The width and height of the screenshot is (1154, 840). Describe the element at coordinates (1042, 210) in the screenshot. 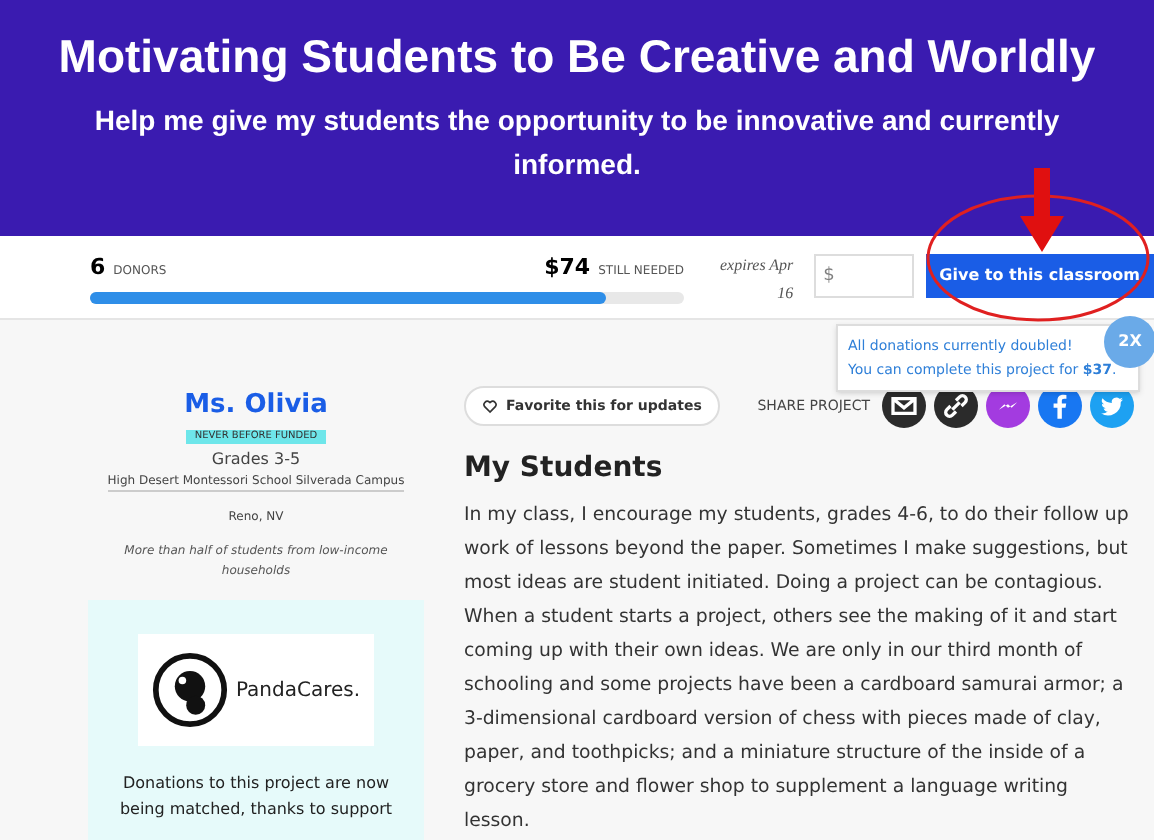

I see `arrow-icon` at that location.